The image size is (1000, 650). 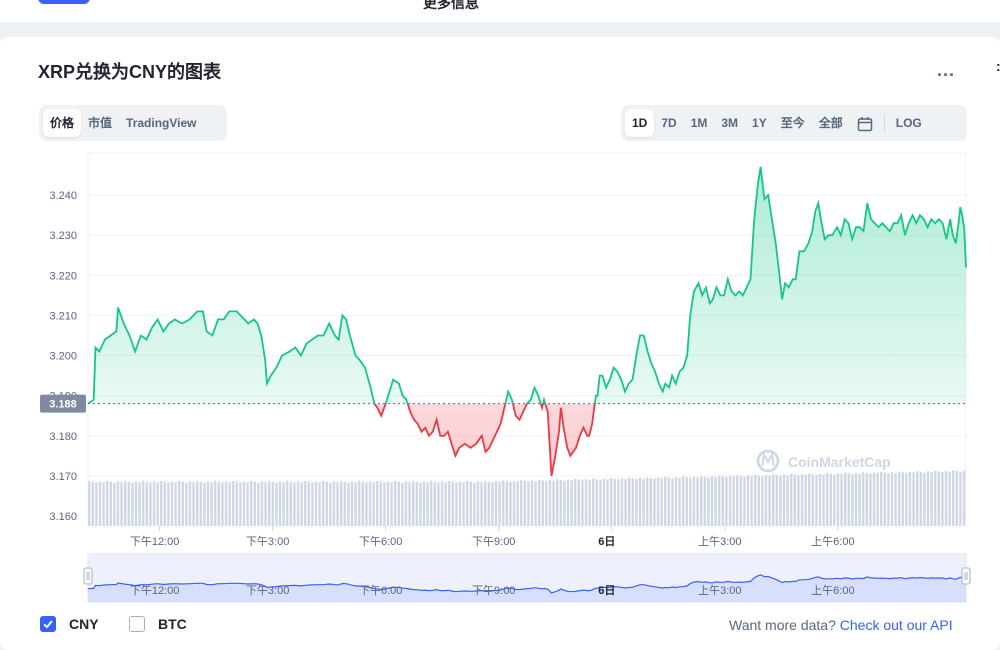 I want to click on range-navigator: 下午12:00 下午3:00 下午6:00 下午9:00 6日 上午3:00 上午6:00, so click(x=527, y=578).